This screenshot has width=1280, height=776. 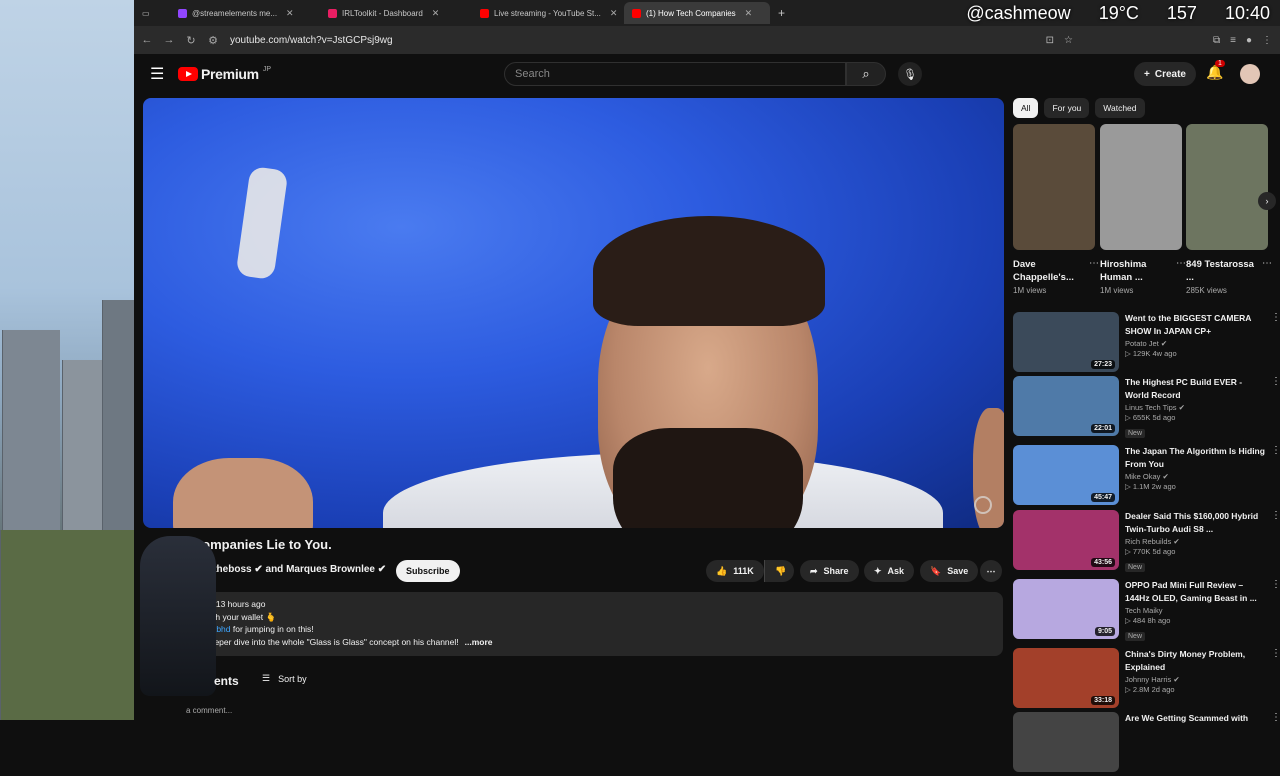 I want to click on reading-list-icon: ≡, so click(x=1233, y=40).